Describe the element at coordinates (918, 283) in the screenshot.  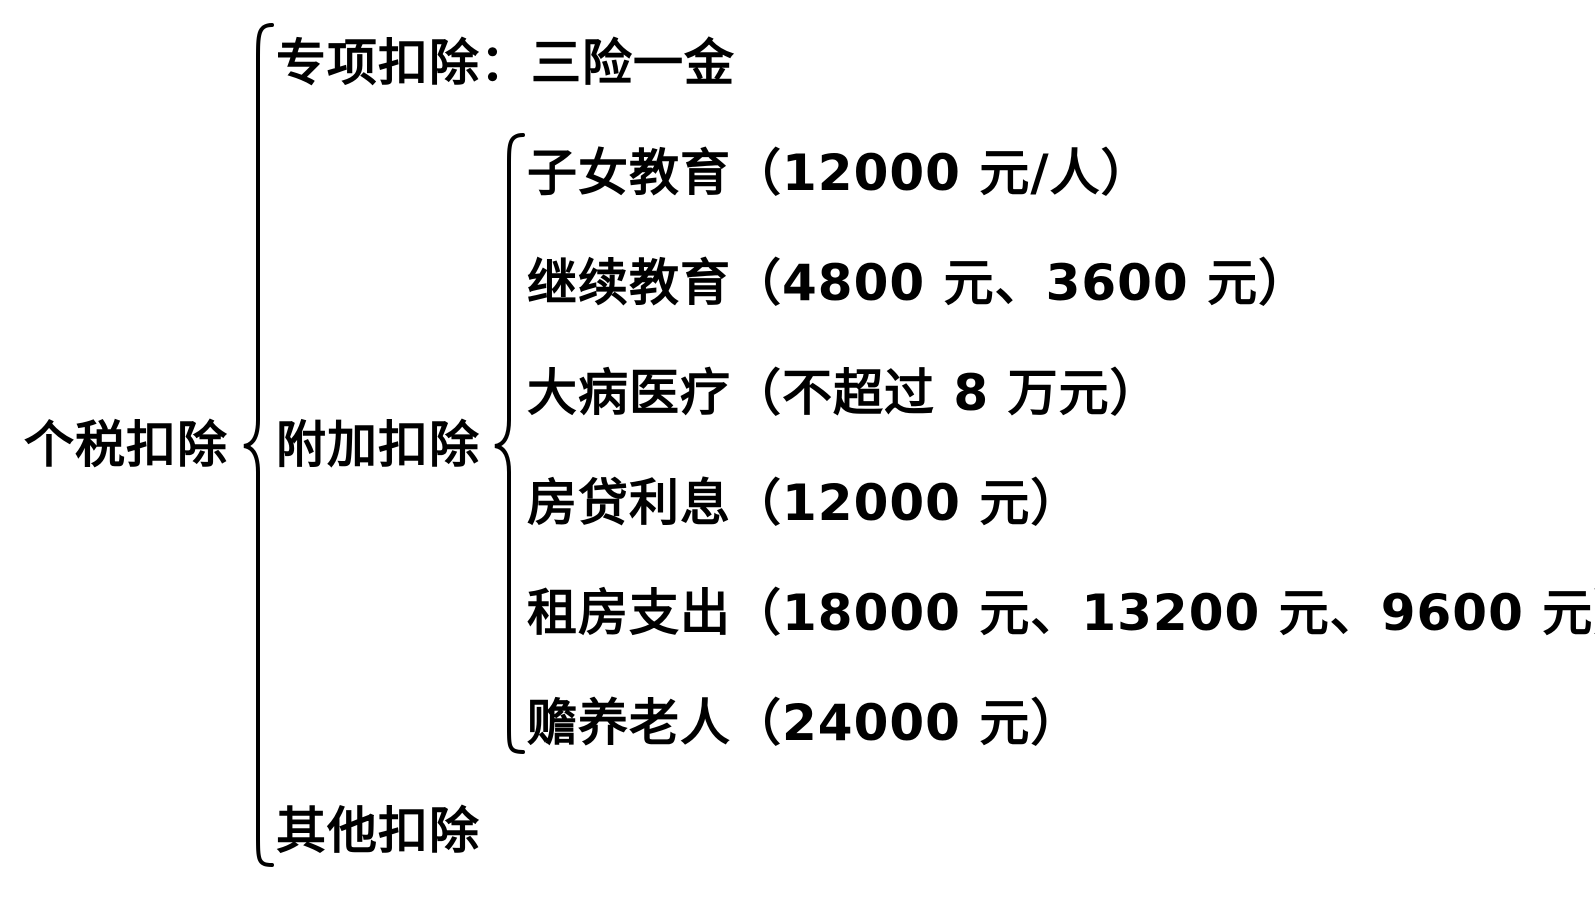
I see `continuing-education-item: 继续教育（4800 元、3600 元）` at that location.